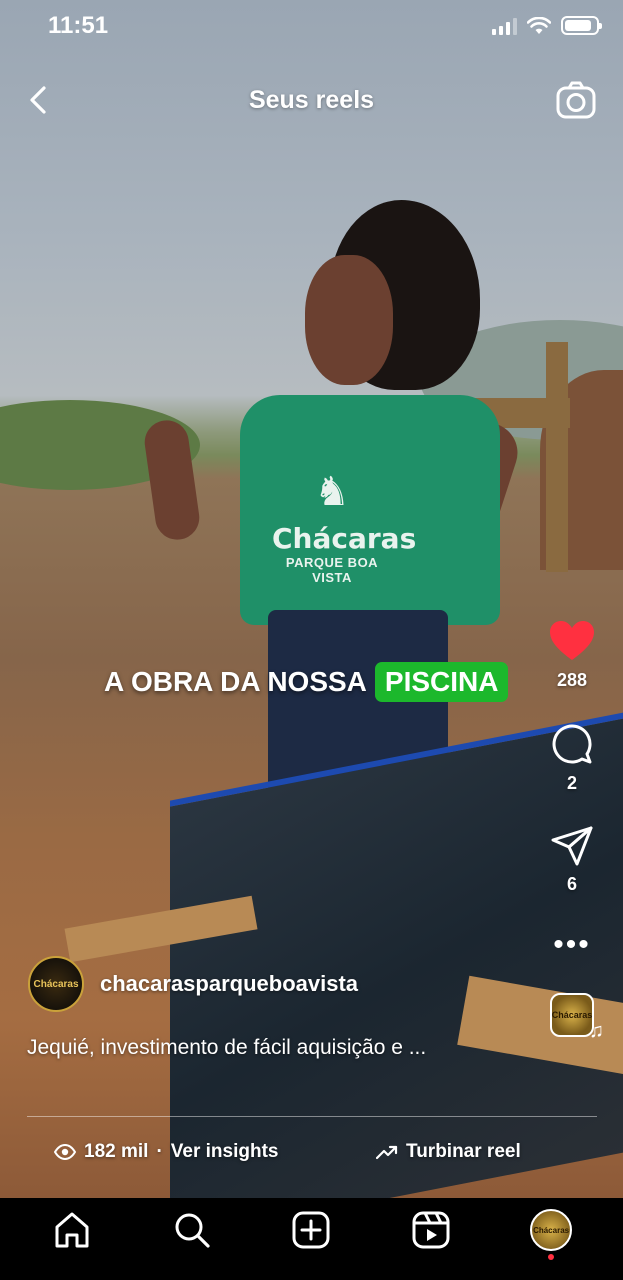  I want to click on nav-search, so click(192, 1230).